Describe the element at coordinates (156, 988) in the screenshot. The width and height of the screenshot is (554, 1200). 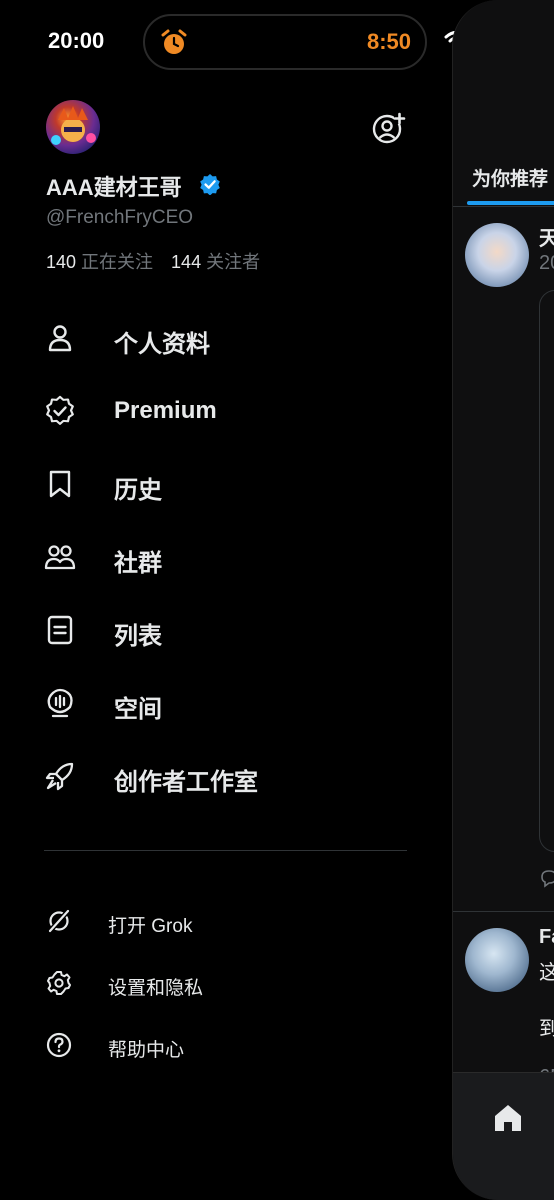
I see `menu-item-label: 设置和隐私` at that location.